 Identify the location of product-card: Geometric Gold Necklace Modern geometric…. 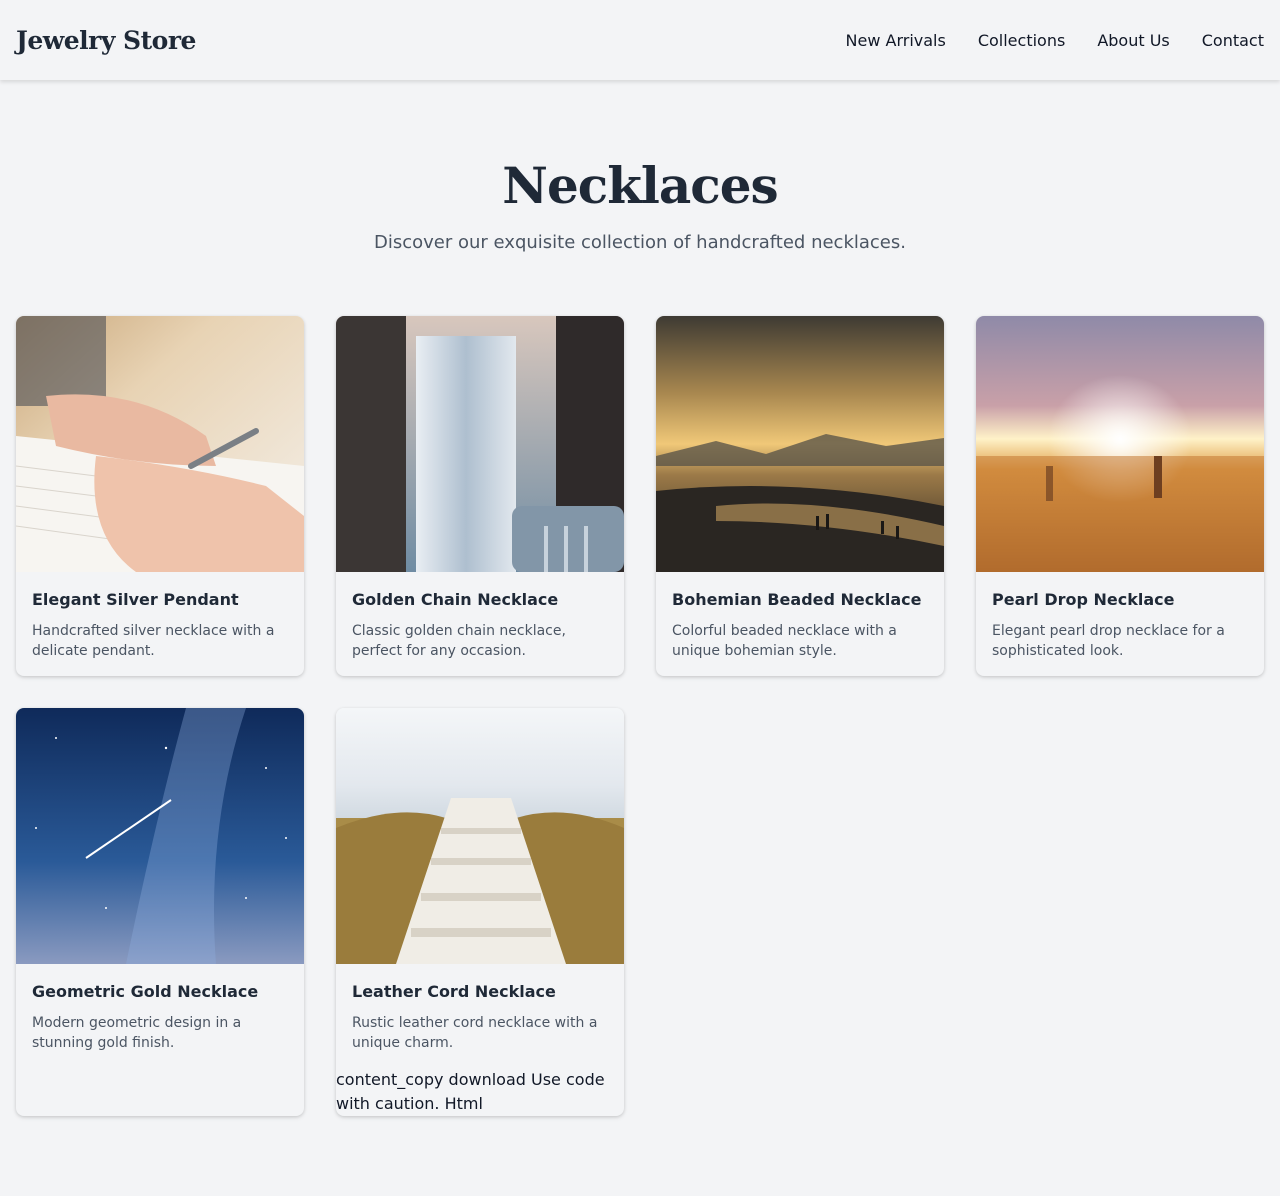
(160, 912).